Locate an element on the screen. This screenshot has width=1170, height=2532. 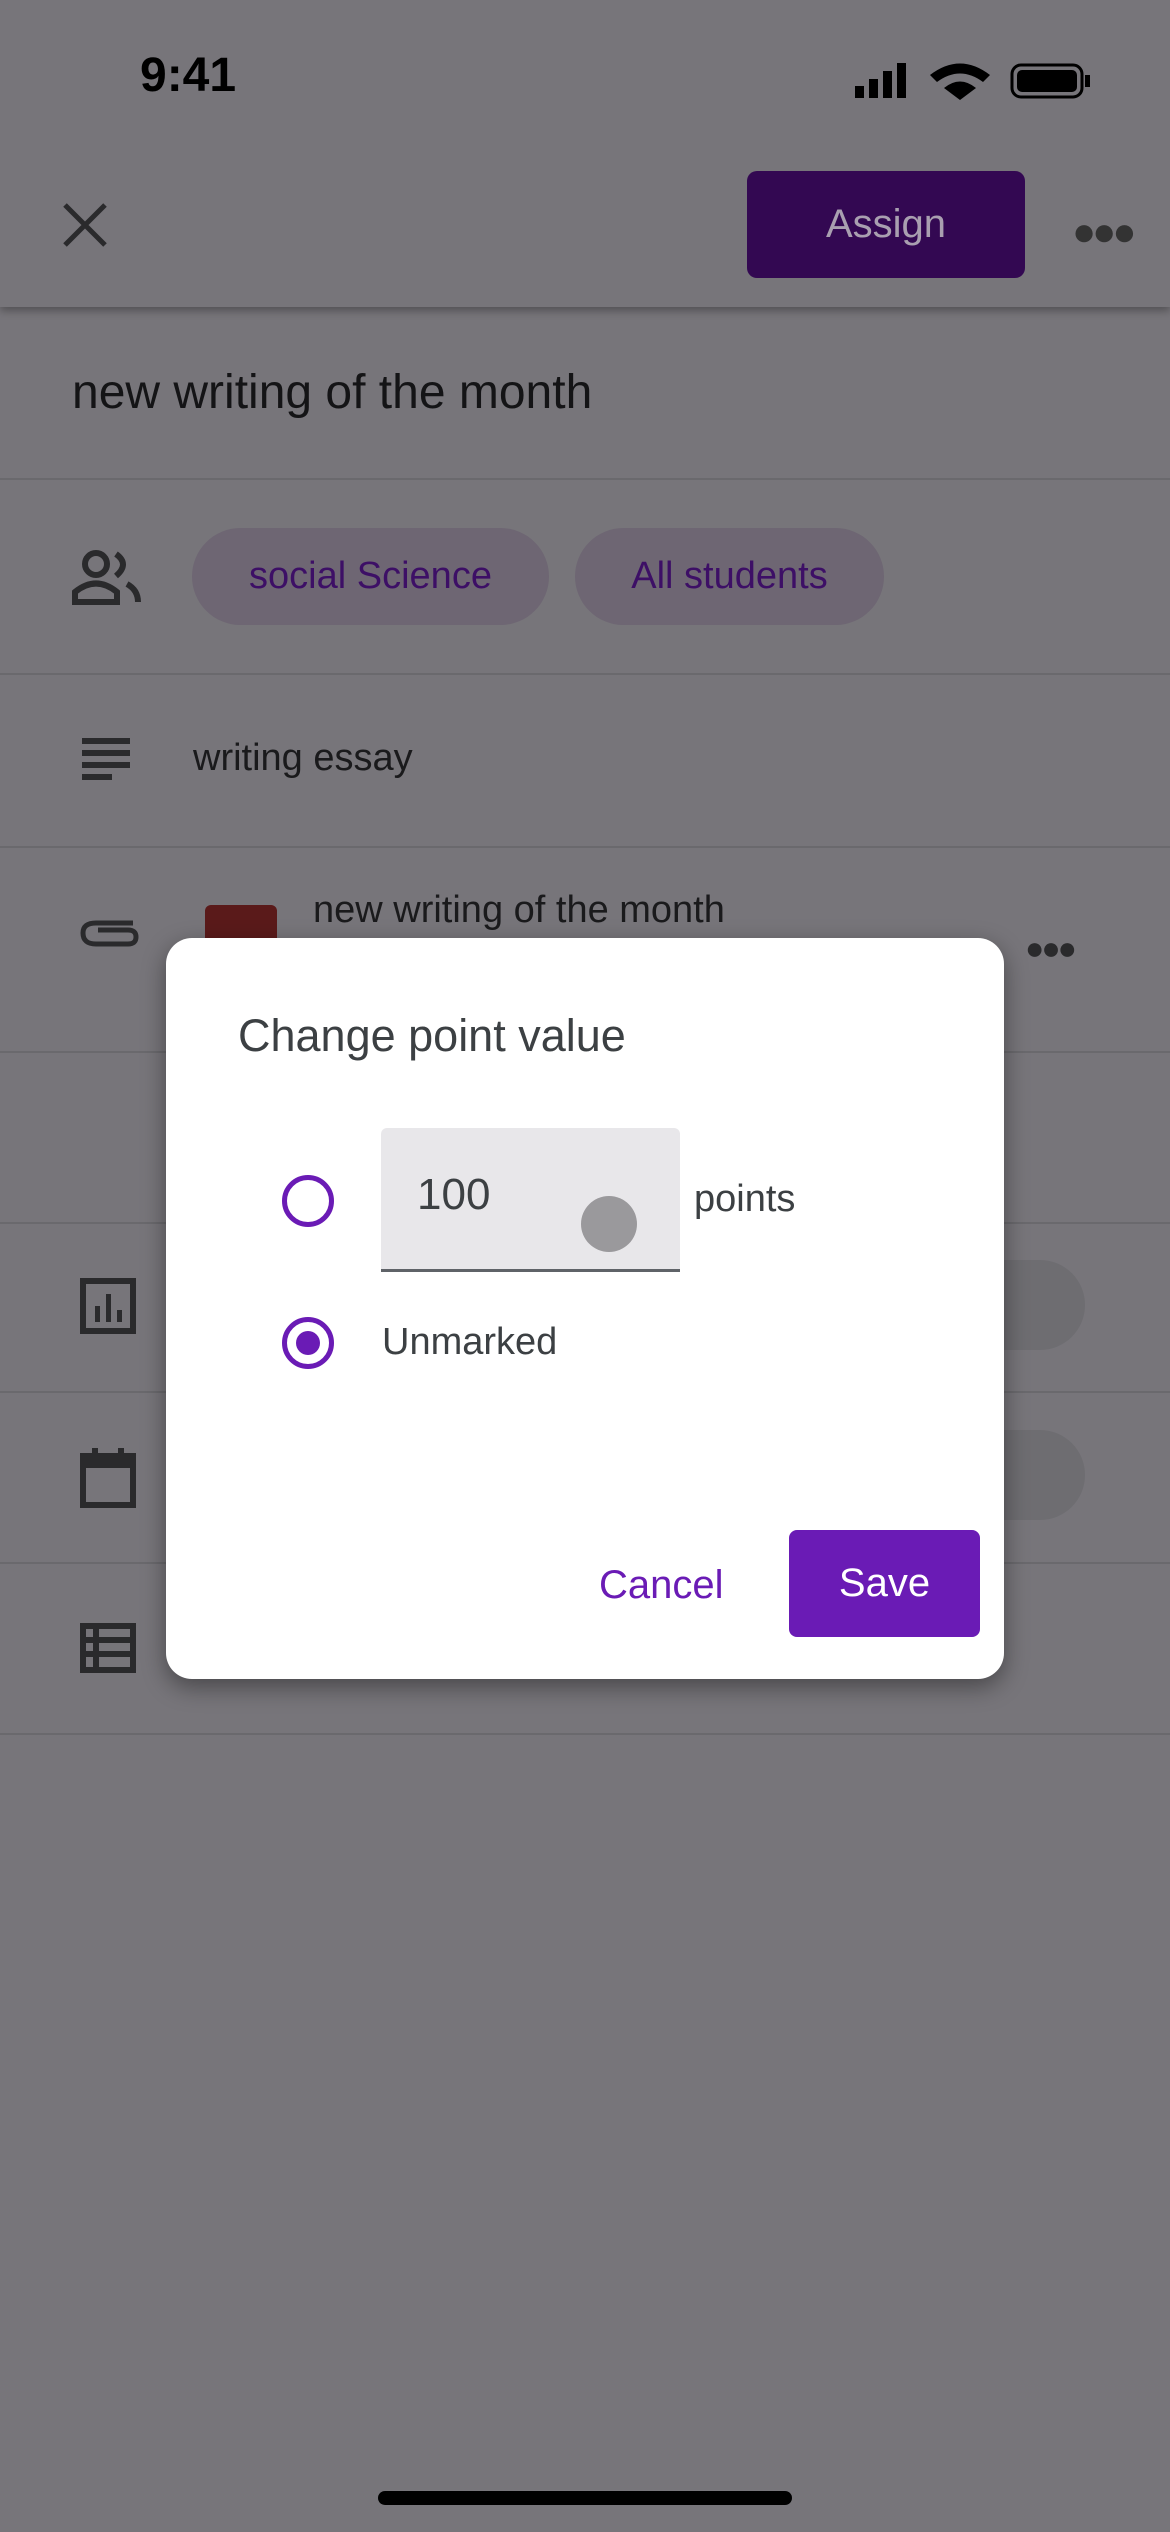
signal-wifi-battery-icon is located at coordinates (972, 81).